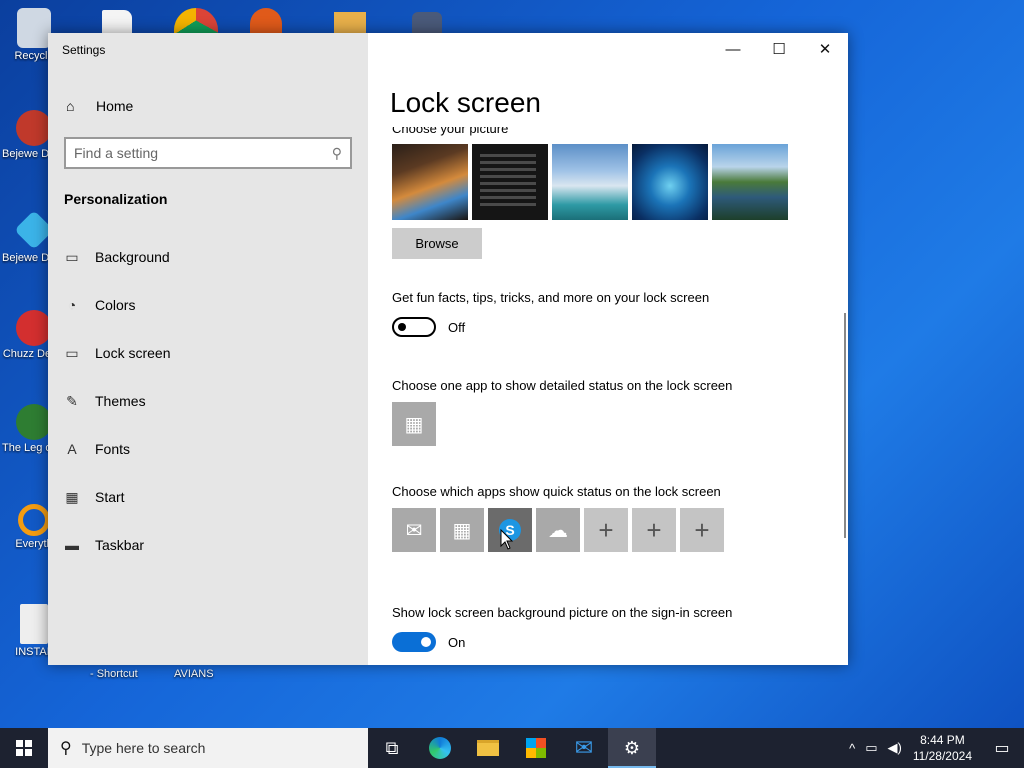 The image size is (1024, 768). Describe the element at coordinates (208, 545) in the screenshot. I see `sidebar-item-taskbar: ▬ Taskbar` at that location.